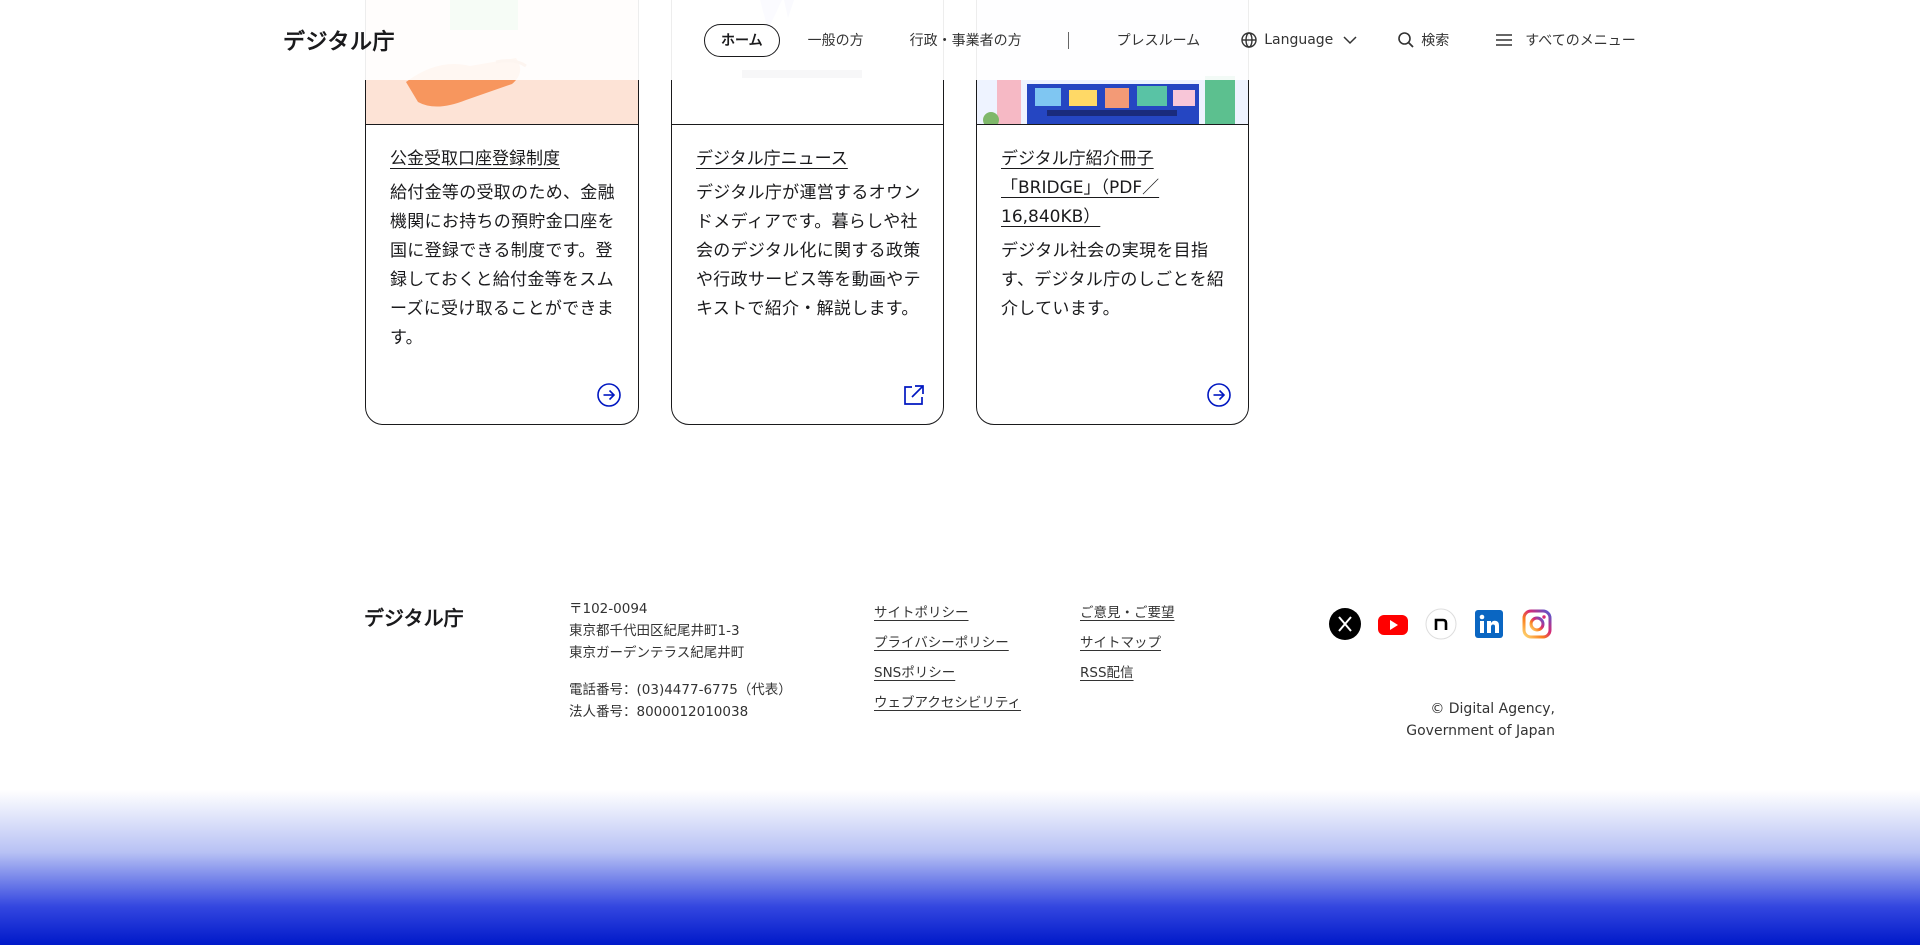  I want to click on nav-press: プレスルーム, so click(1159, 40).